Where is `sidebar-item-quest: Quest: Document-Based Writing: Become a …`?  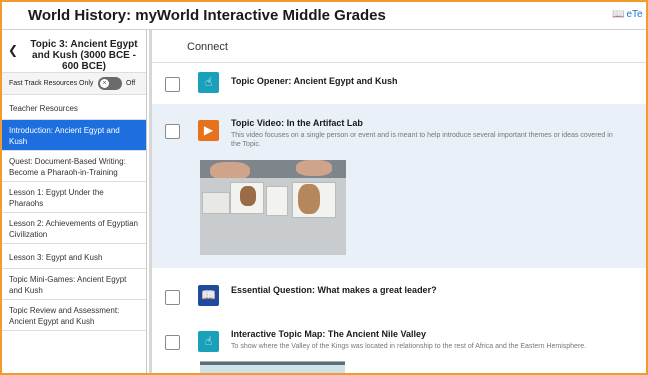 sidebar-item-quest: Quest: Document-Based Writing: Become a … is located at coordinates (74, 166).